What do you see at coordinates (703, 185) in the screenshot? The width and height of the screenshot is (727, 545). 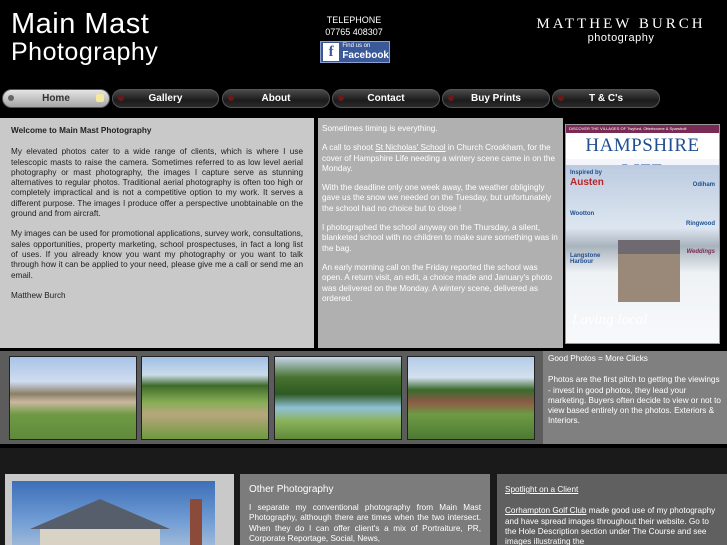 I see `magazine-oakham: Odiham` at bounding box center [703, 185].